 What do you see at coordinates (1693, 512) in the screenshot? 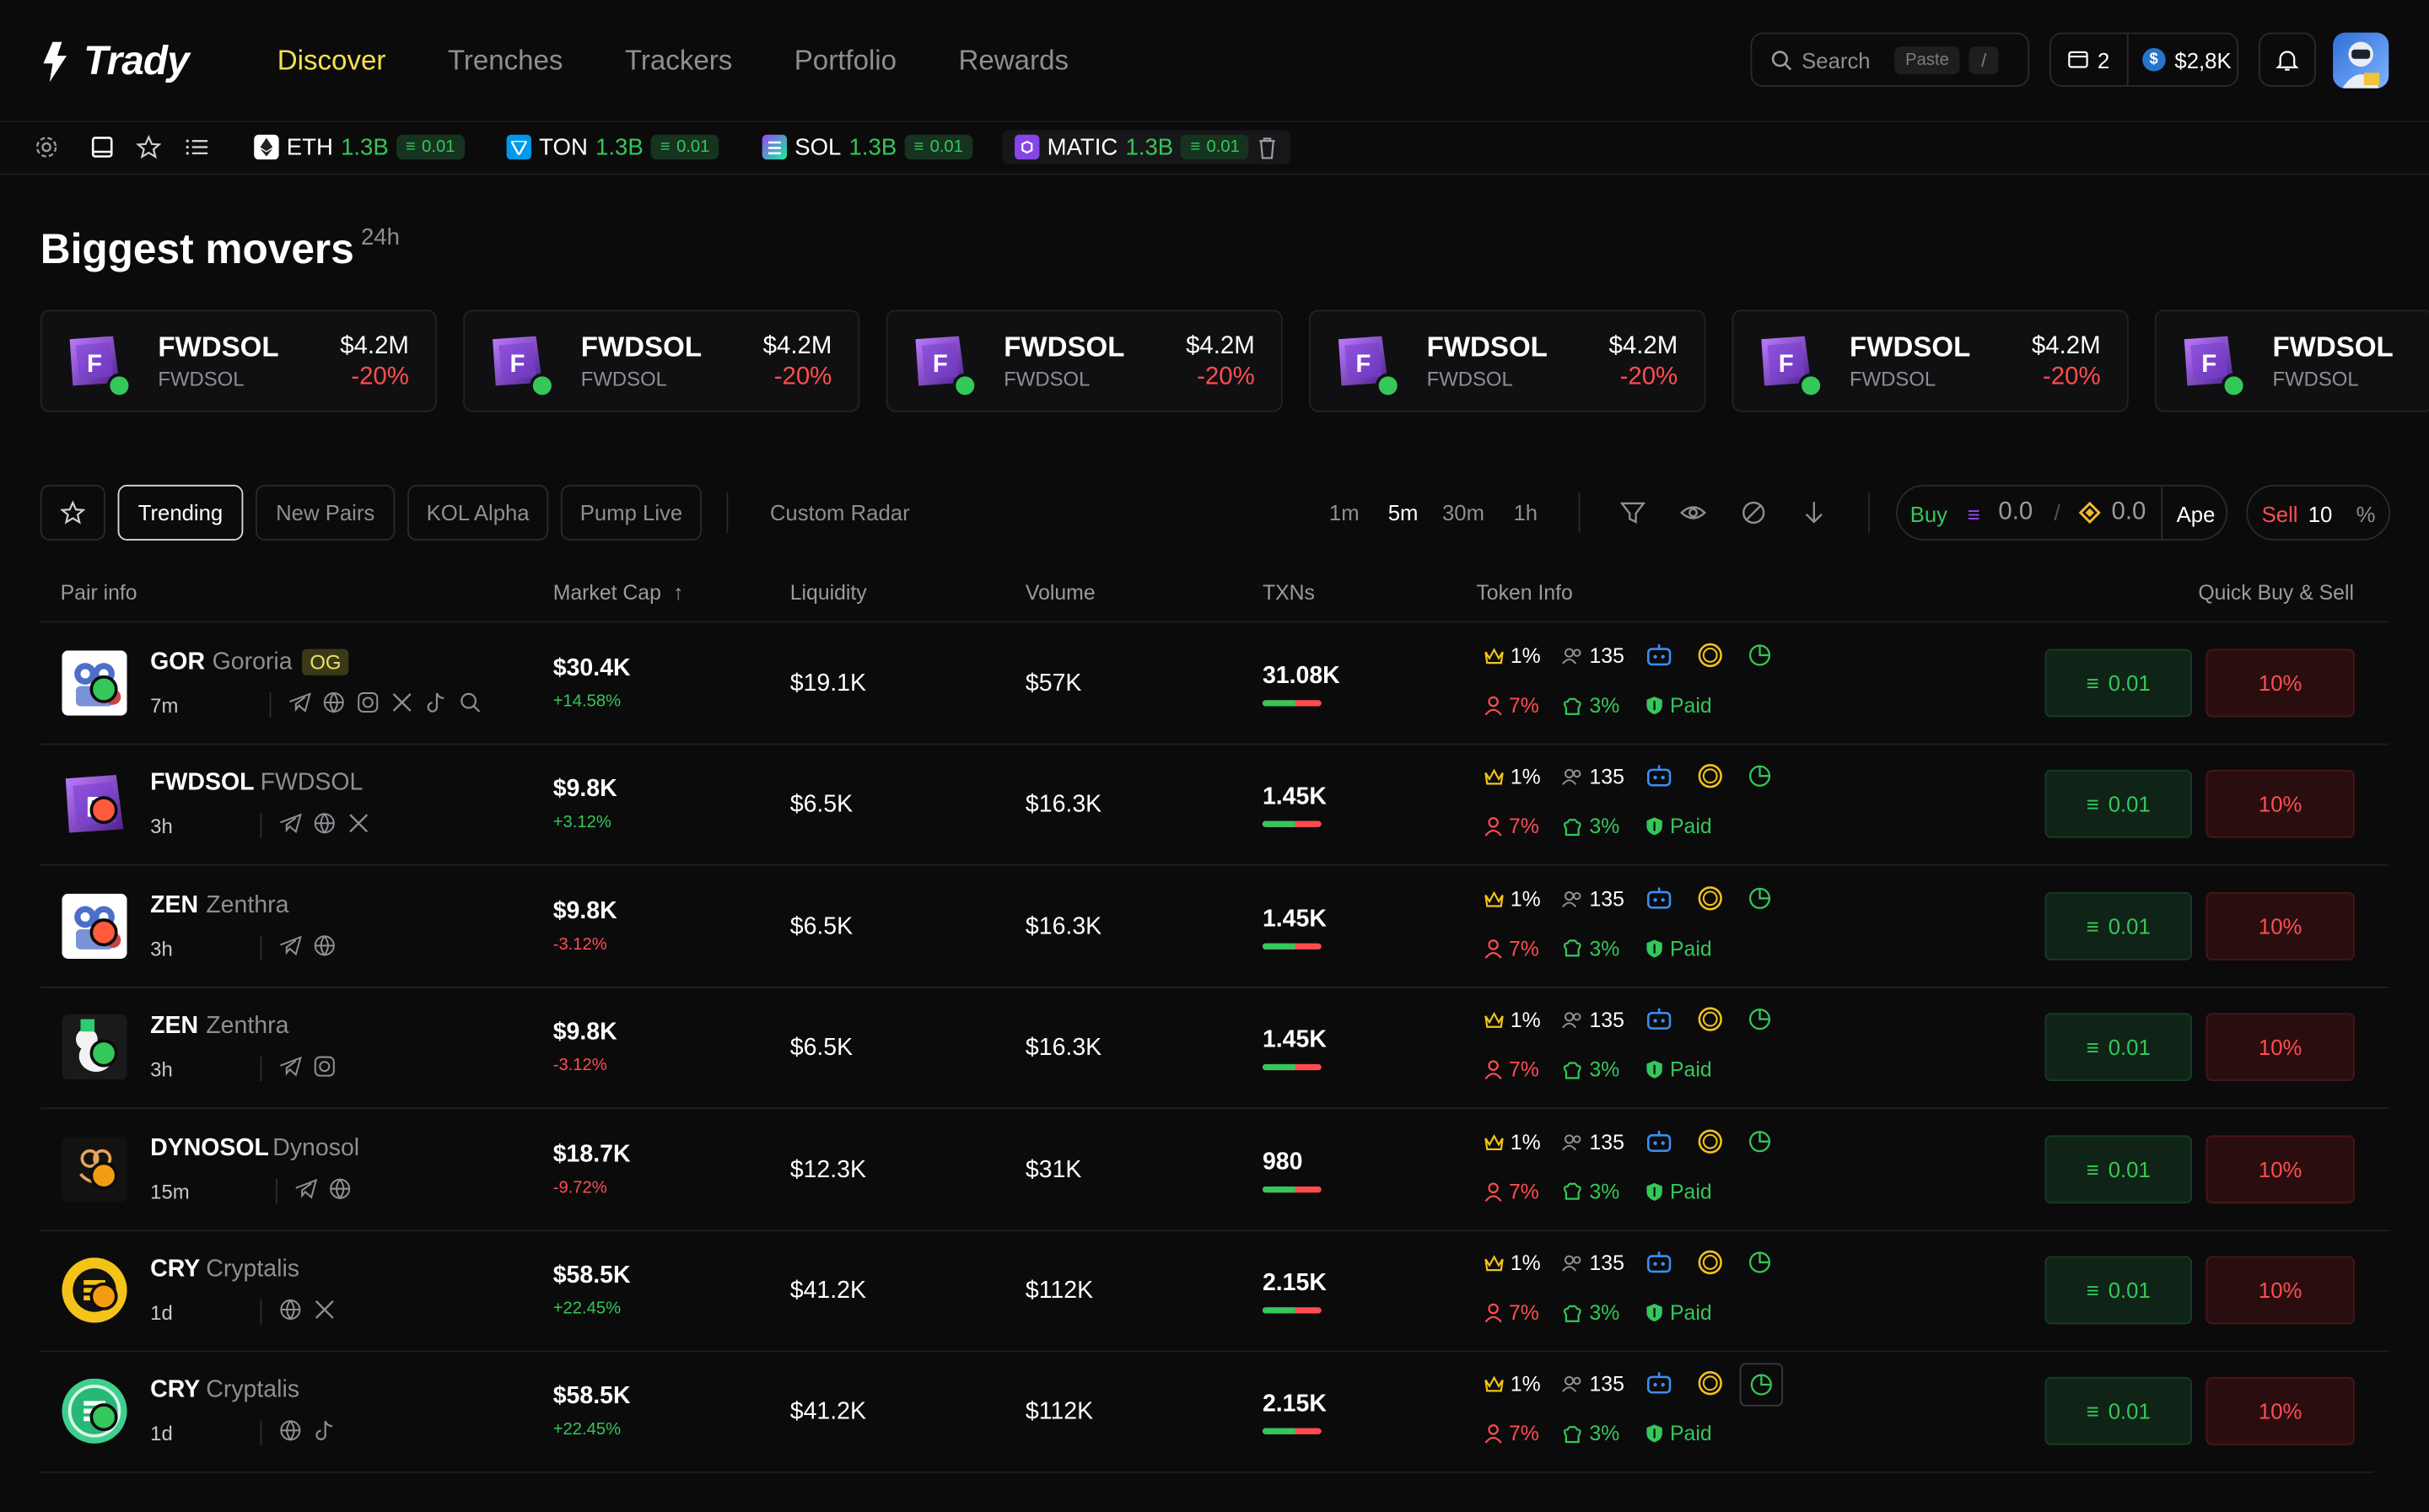
I see `eye-icon` at bounding box center [1693, 512].